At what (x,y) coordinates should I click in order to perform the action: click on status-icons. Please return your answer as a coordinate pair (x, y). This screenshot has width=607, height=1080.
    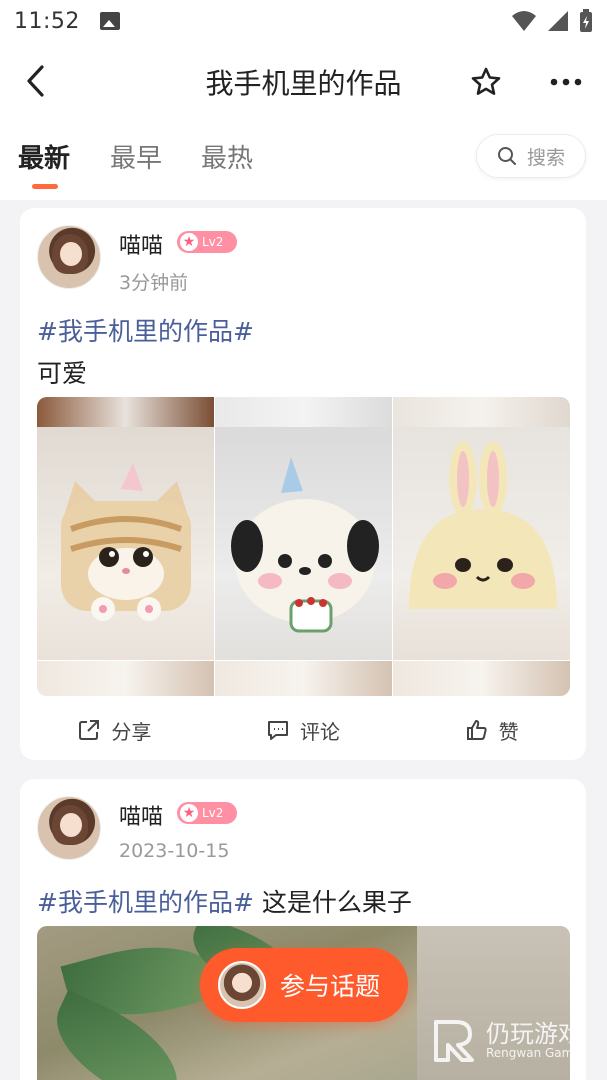
    Looking at the image, I should click on (552, 21).